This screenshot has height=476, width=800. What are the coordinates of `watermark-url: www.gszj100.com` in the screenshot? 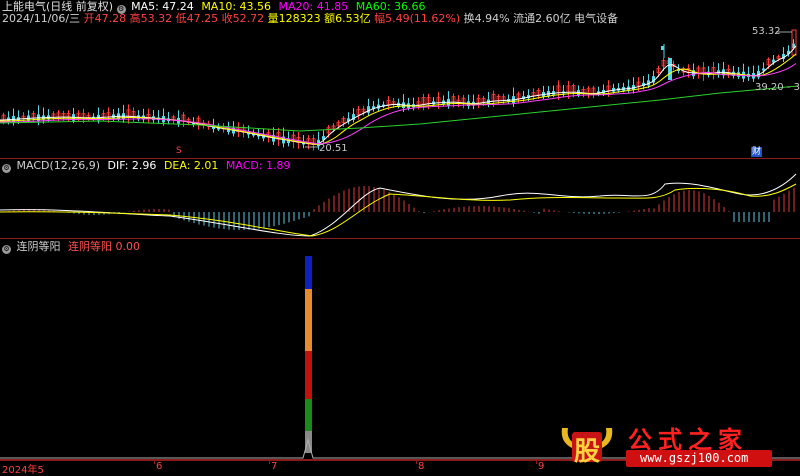 It's located at (694, 458).